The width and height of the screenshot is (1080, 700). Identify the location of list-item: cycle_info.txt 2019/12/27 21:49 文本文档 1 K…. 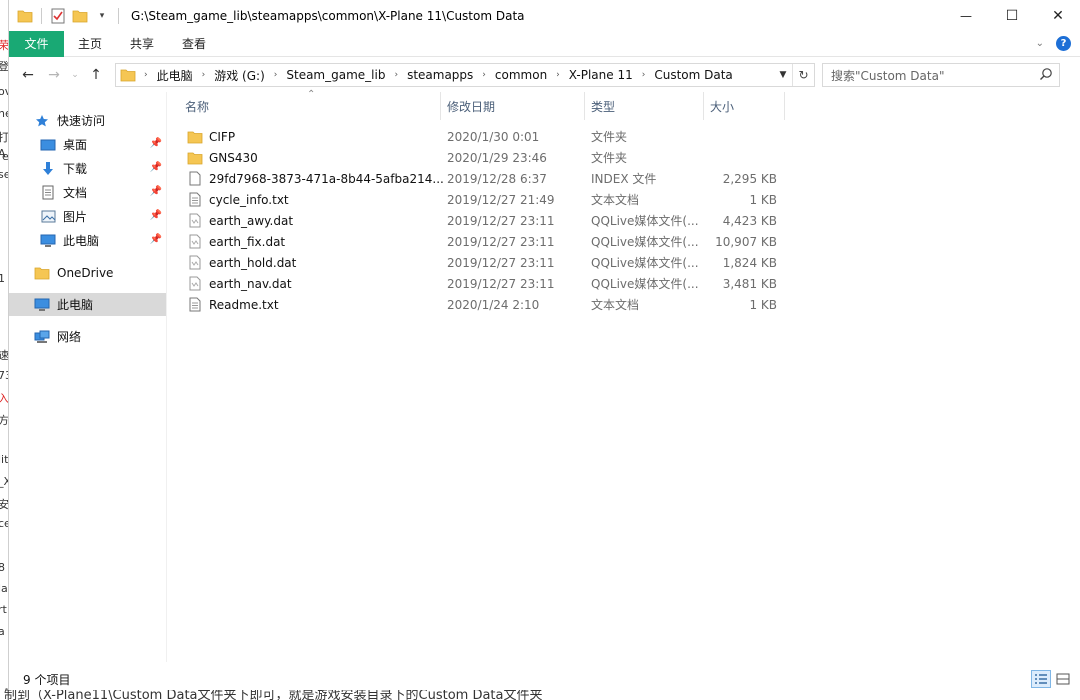
(477, 199).